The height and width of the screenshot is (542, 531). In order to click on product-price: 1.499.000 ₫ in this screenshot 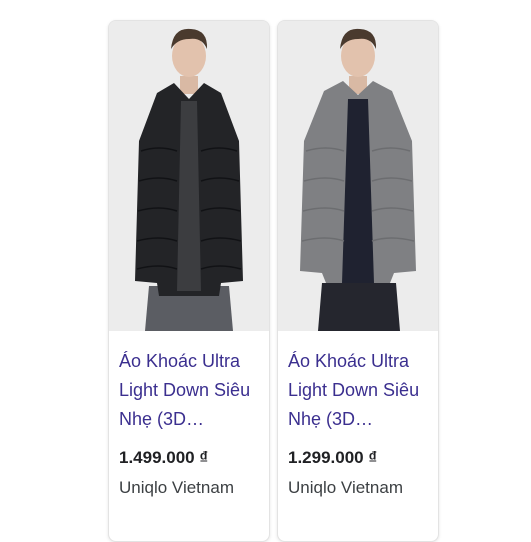, I will do `click(164, 457)`.